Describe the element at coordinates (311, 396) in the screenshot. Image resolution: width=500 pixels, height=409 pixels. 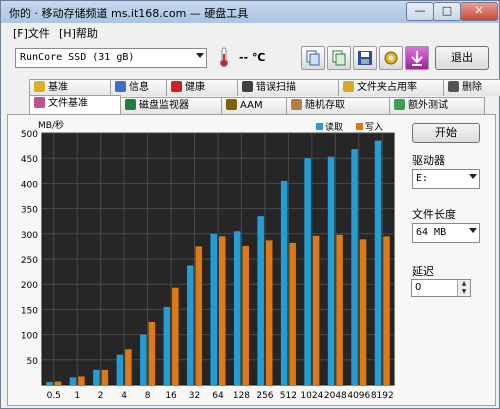
I see `x-tick-label: 1024` at that location.